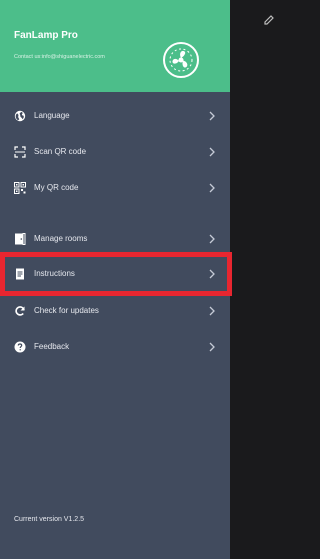 This screenshot has width=320, height=559. I want to click on question-icon, so click(20, 347).